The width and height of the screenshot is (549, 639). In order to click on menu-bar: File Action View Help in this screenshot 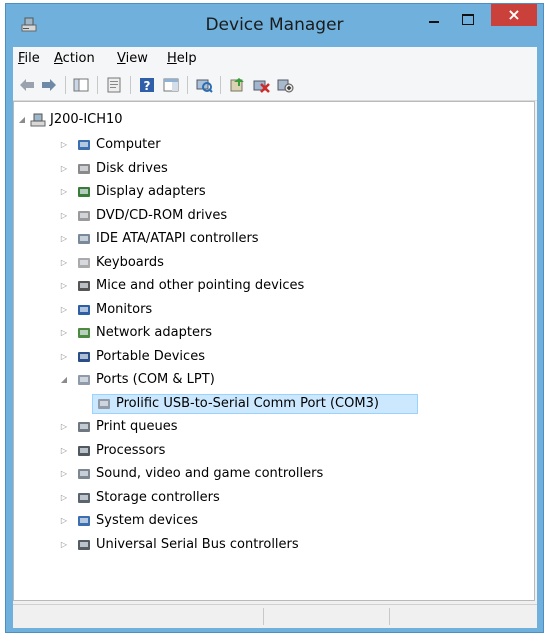, I will do `click(275, 58)`.